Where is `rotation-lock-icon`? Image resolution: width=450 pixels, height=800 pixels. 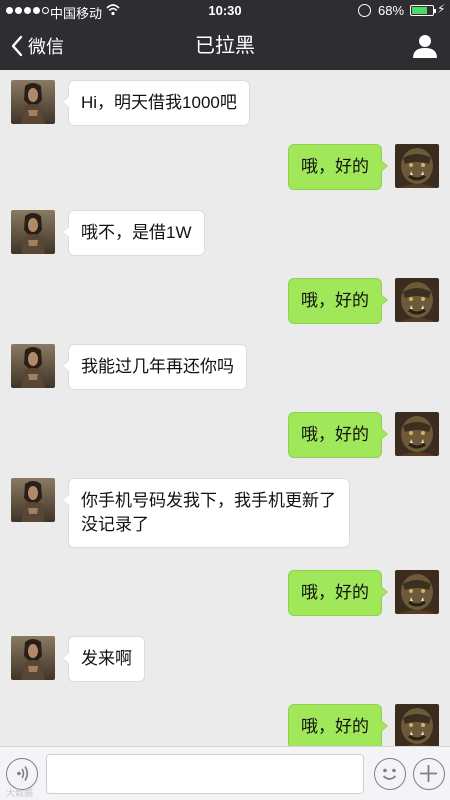 rotation-lock-icon is located at coordinates (364, 10).